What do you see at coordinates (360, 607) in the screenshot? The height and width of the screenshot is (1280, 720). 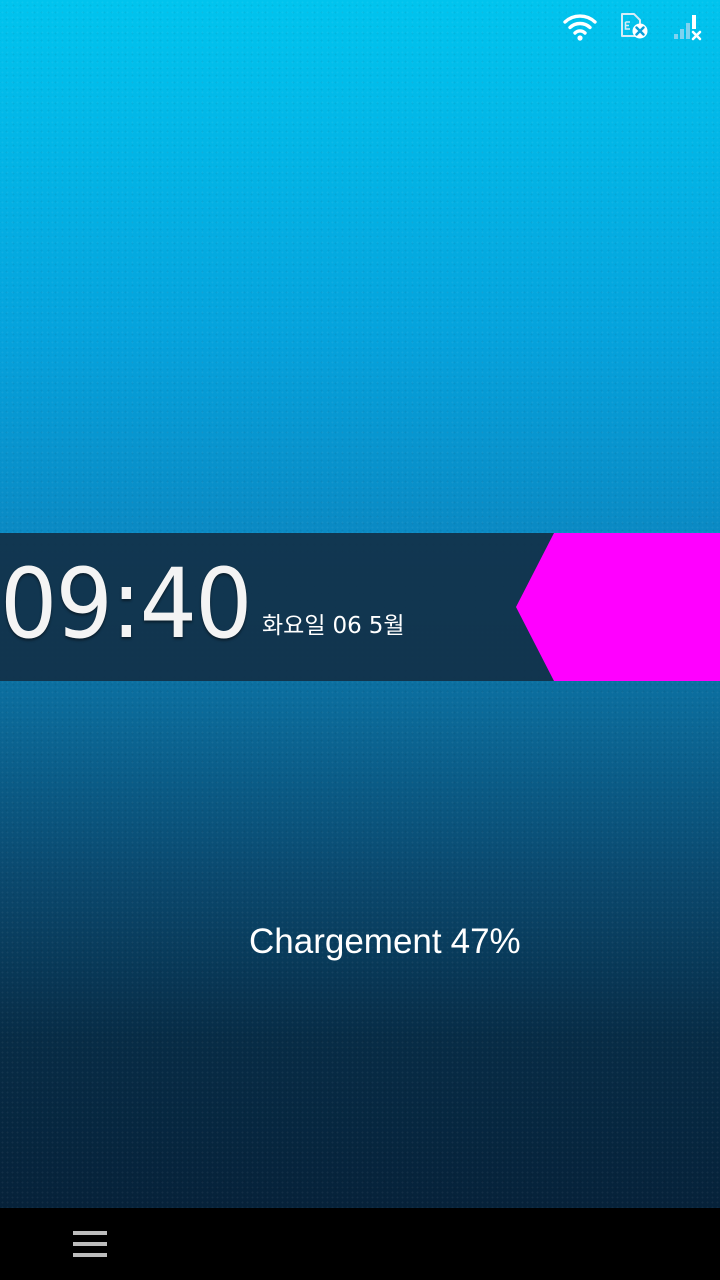 I see `clock-band: 09:40 화요일 06 5월` at bounding box center [360, 607].